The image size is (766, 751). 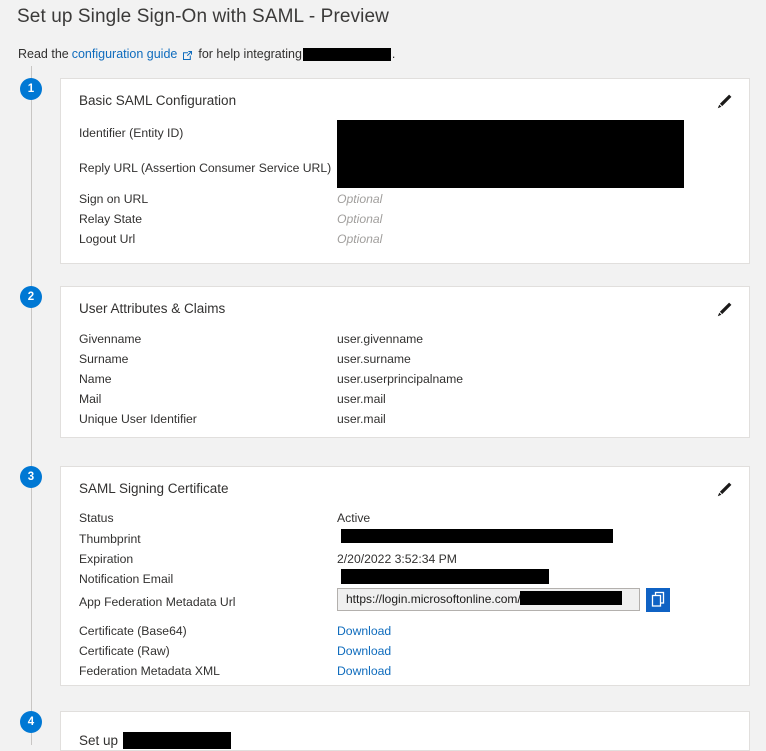 I want to click on card-title-2: User Attributes & Claims, so click(x=152, y=308).